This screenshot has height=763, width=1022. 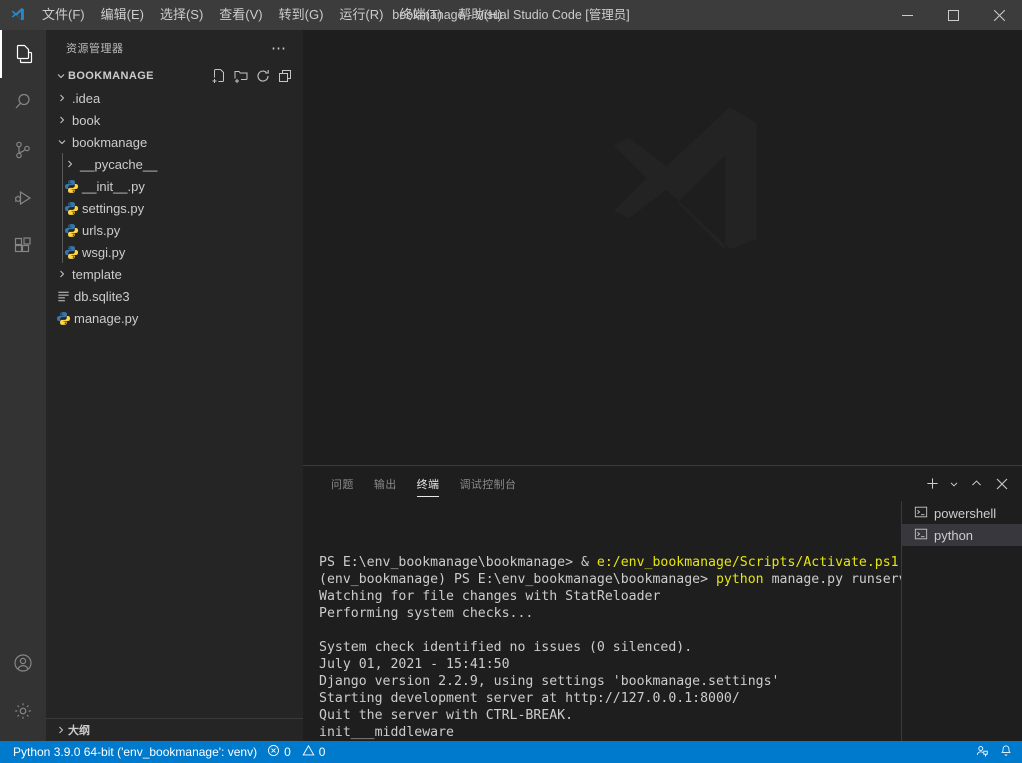 What do you see at coordinates (954, 484) in the screenshot?
I see `terminal-kind-dropdown` at bounding box center [954, 484].